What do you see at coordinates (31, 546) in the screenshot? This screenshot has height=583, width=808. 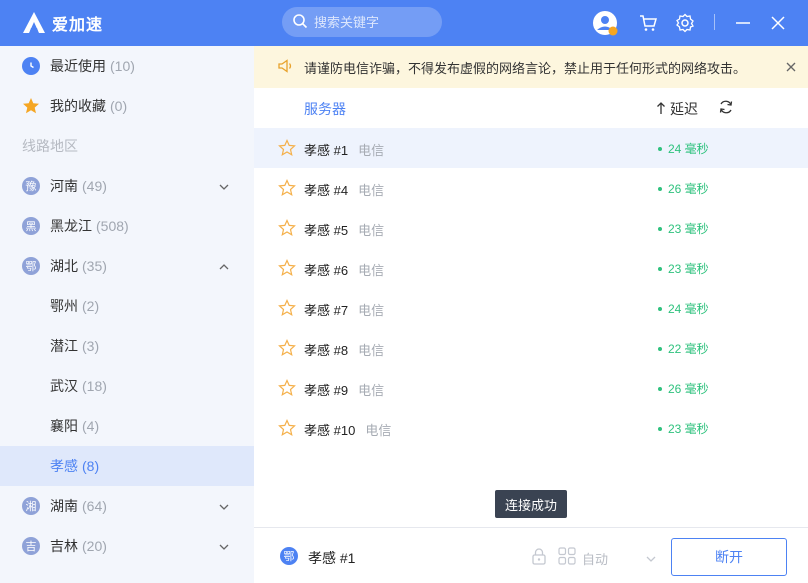 I see `province-badge: 吉` at bounding box center [31, 546].